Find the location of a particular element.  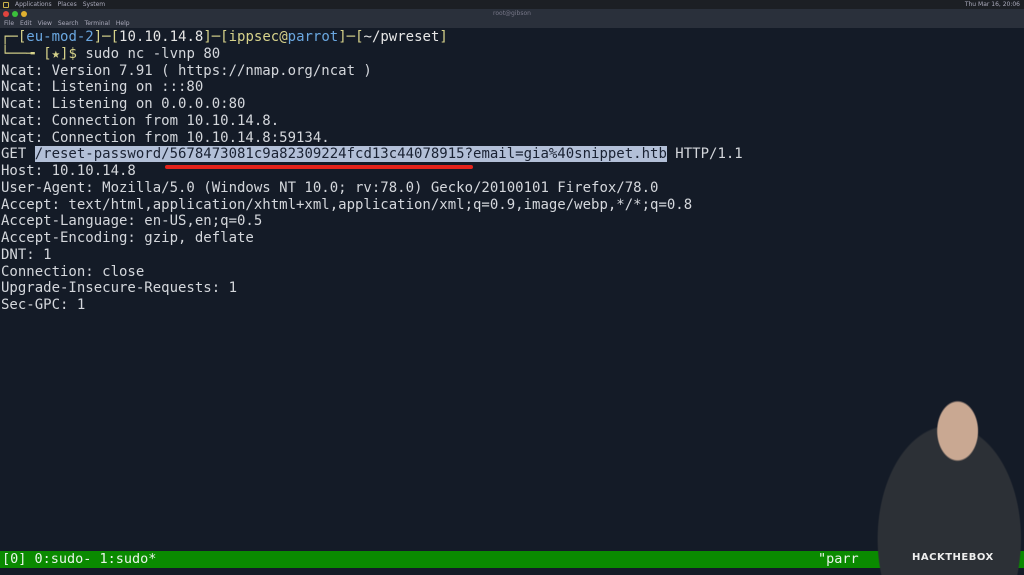

star-icon: ★ is located at coordinates (56, 53).